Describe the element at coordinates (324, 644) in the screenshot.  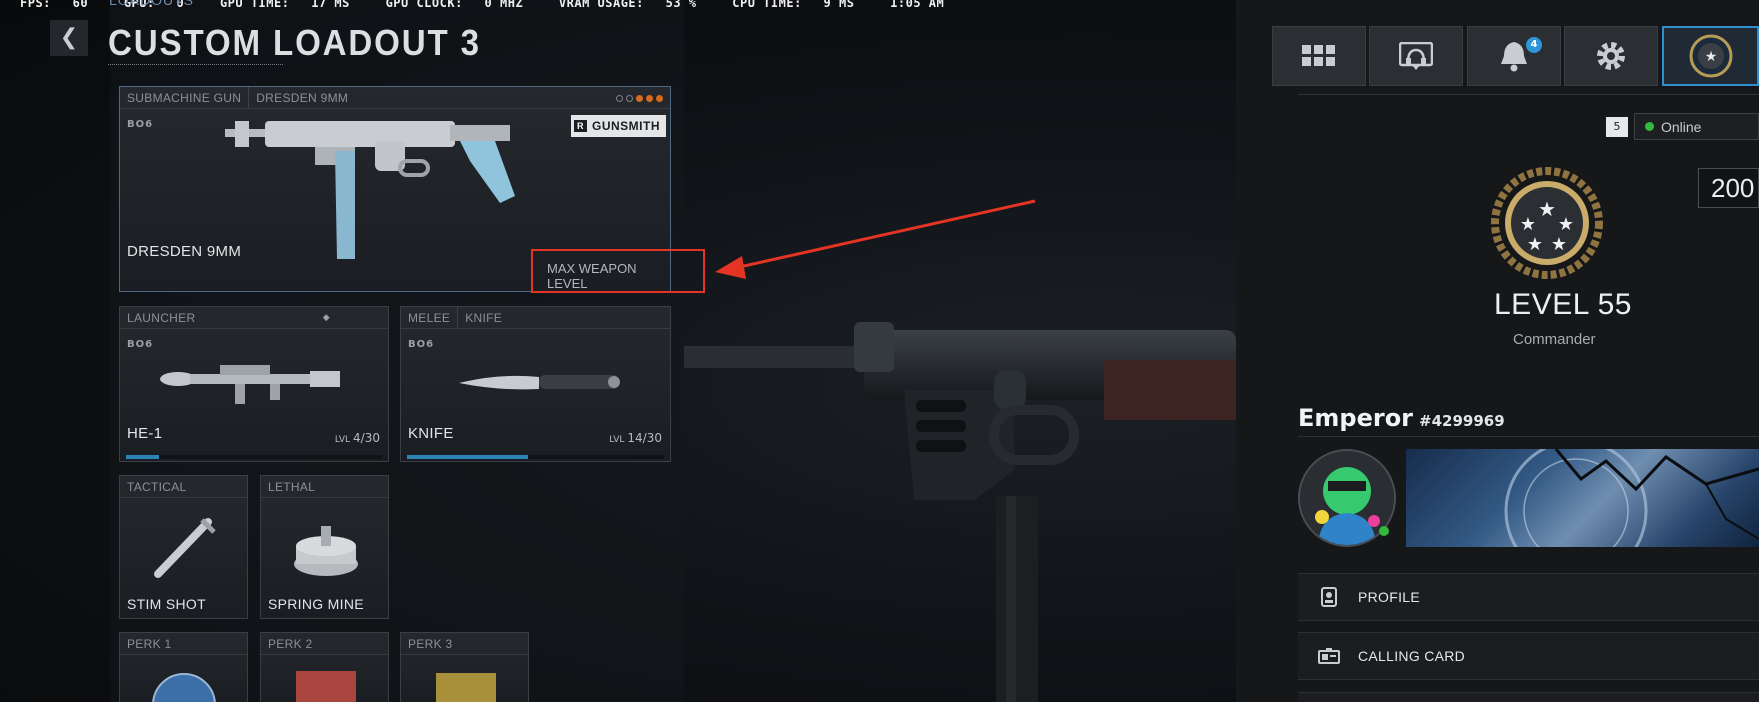
I see `perk-header: PERK 2` at that location.